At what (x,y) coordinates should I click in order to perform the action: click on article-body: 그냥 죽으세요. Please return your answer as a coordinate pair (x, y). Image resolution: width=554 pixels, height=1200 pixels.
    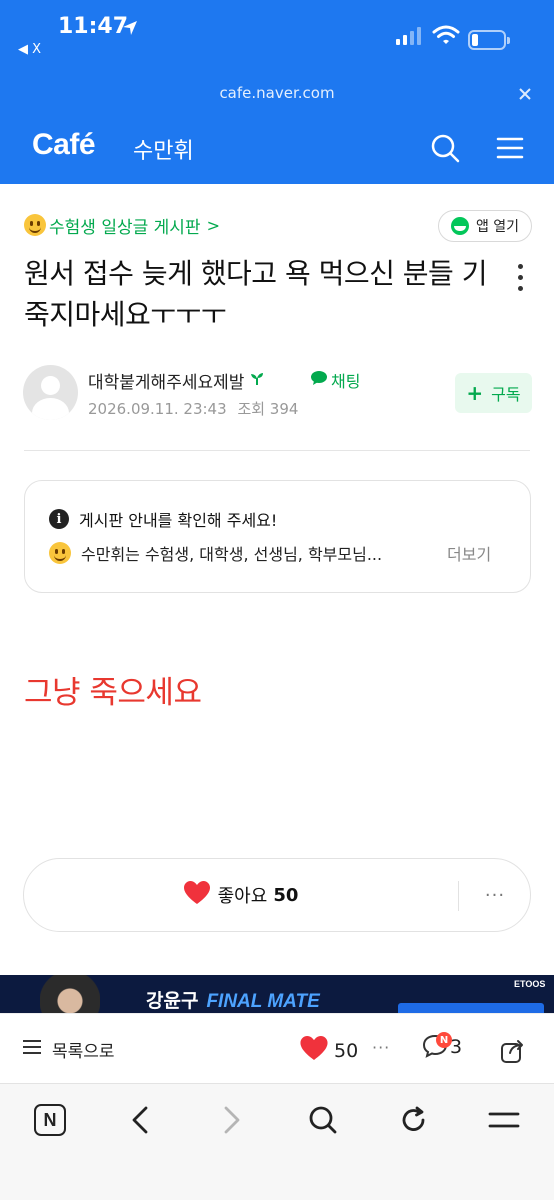
    Looking at the image, I should click on (113, 693).